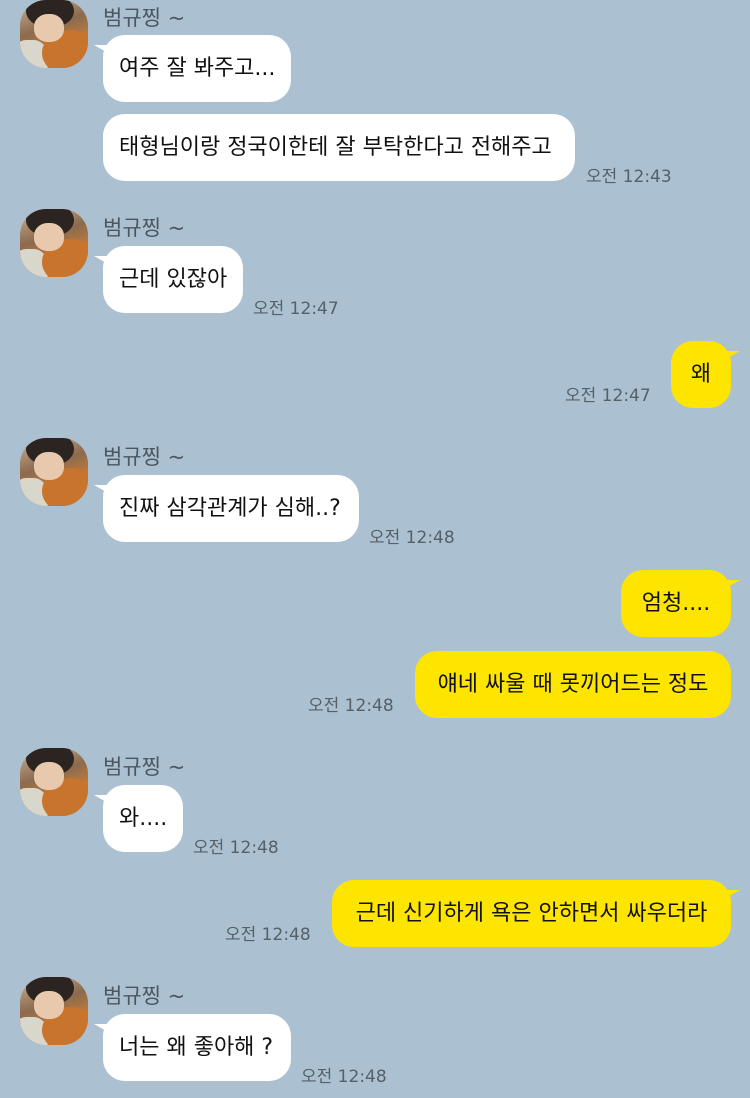  Describe the element at coordinates (629, 177) in the screenshot. I see `message-timestamp: 오전 12:43` at that location.